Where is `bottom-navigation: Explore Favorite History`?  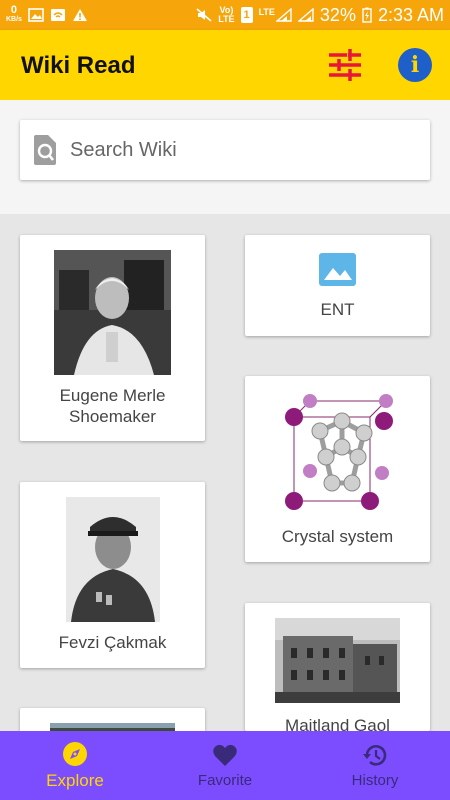 bottom-navigation: Explore Favorite History is located at coordinates (225, 765).